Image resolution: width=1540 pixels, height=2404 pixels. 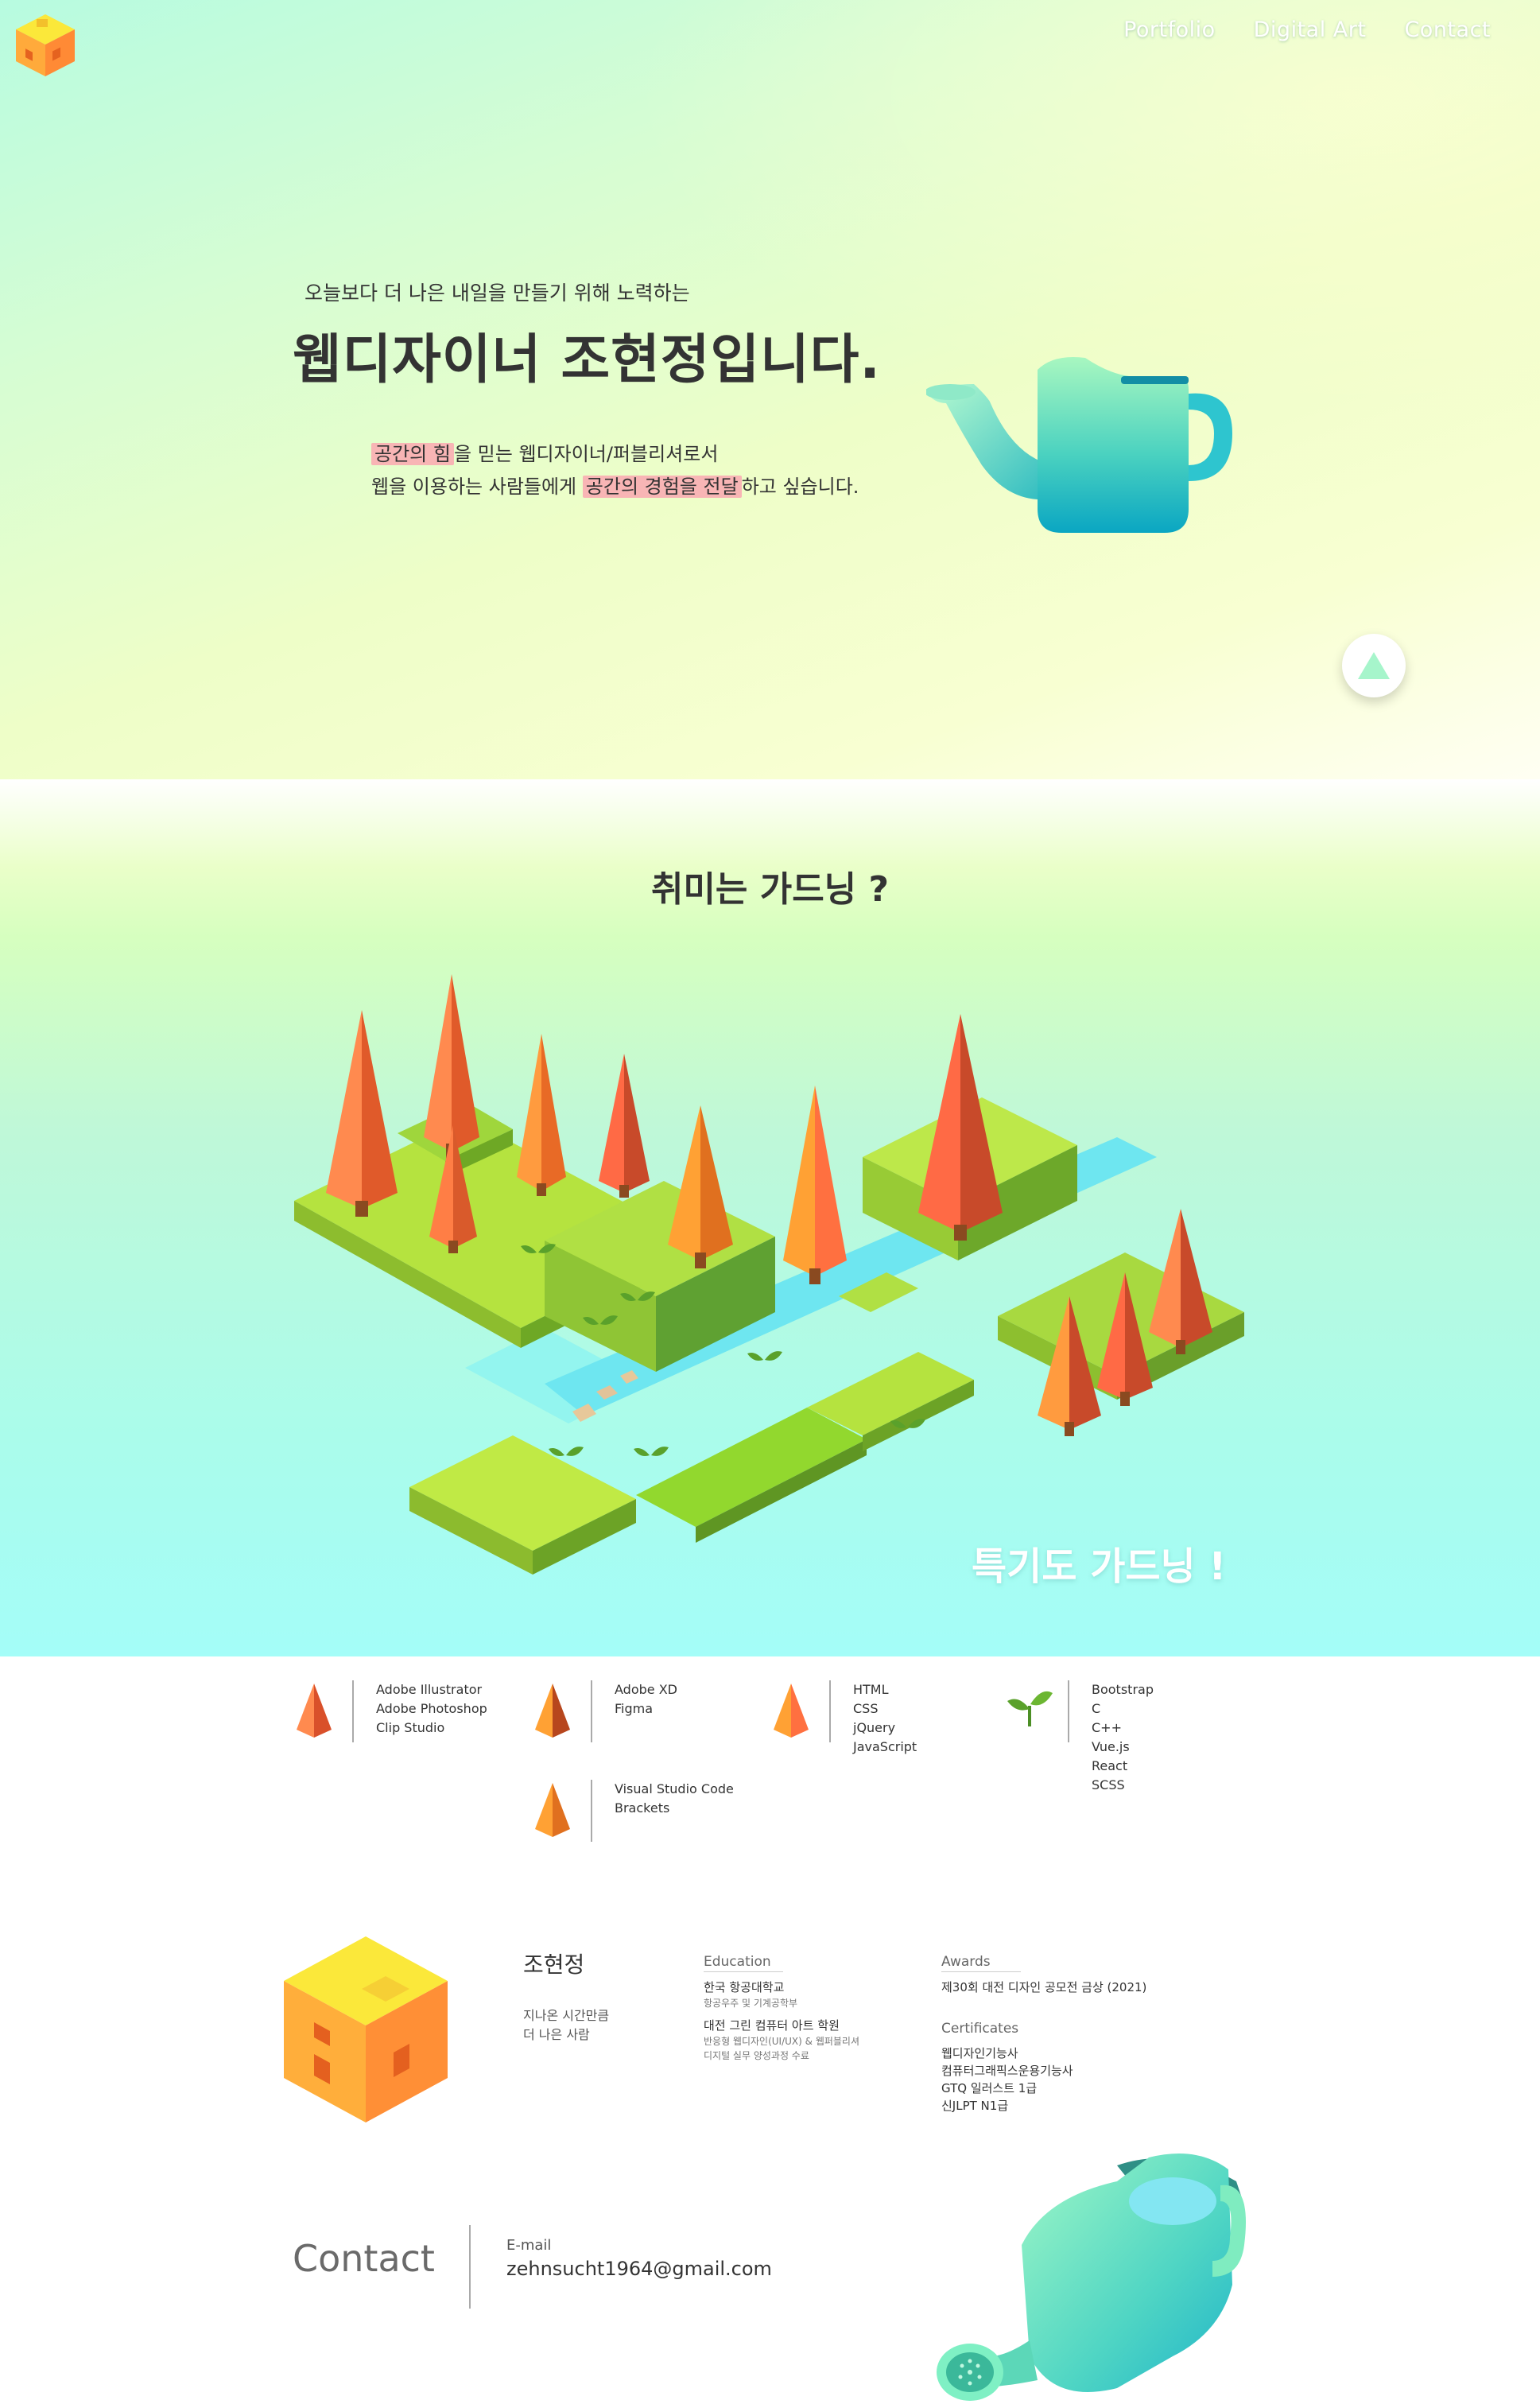 What do you see at coordinates (412, 454) in the screenshot?
I see `highlight-text: 공간의 힘` at bounding box center [412, 454].